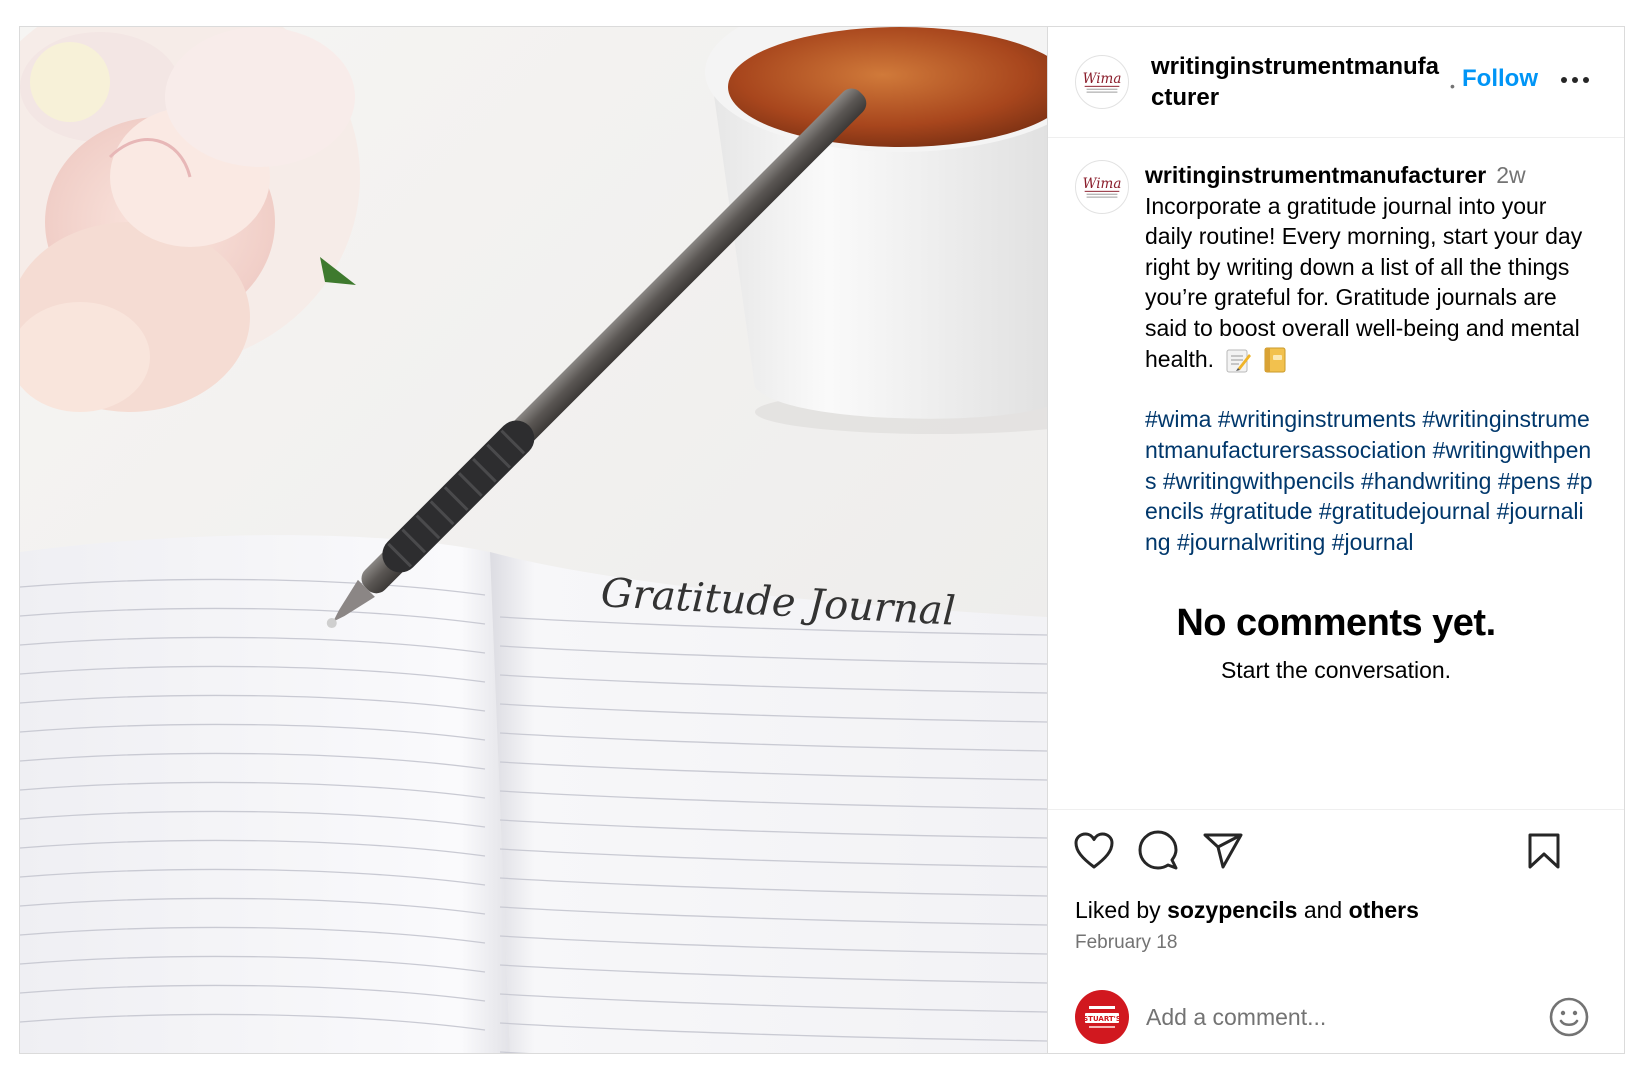  Describe the element at coordinates (1251, 542) in the screenshot. I see `hashtag-link: #journalwriting` at that location.